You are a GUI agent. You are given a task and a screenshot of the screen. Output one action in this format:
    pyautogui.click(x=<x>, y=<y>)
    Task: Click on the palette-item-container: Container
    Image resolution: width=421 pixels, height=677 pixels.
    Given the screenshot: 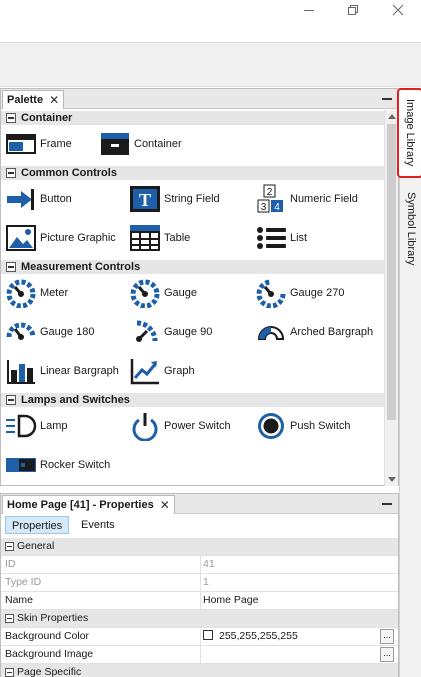 What is the action you would take?
    pyautogui.click(x=140, y=144)
    